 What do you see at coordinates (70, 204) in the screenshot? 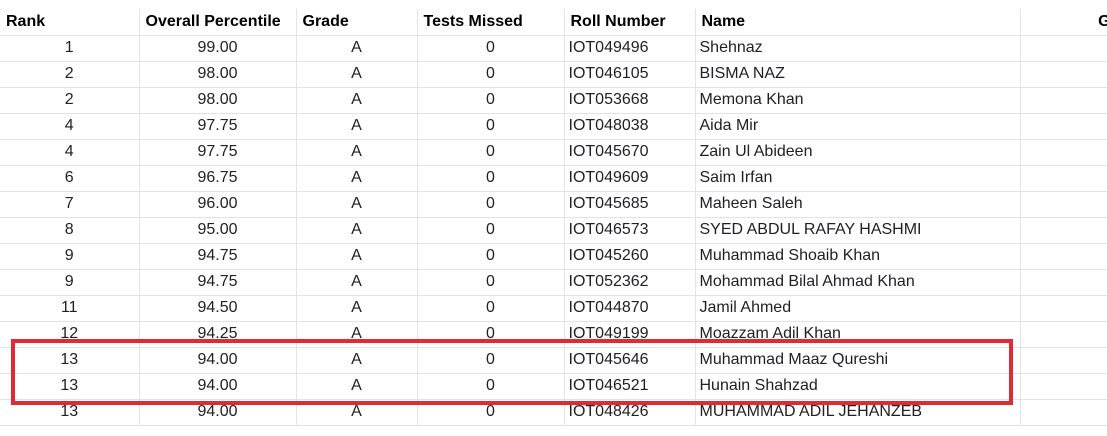
I see `cell-rank: 7` at bounding box center [70, 204].